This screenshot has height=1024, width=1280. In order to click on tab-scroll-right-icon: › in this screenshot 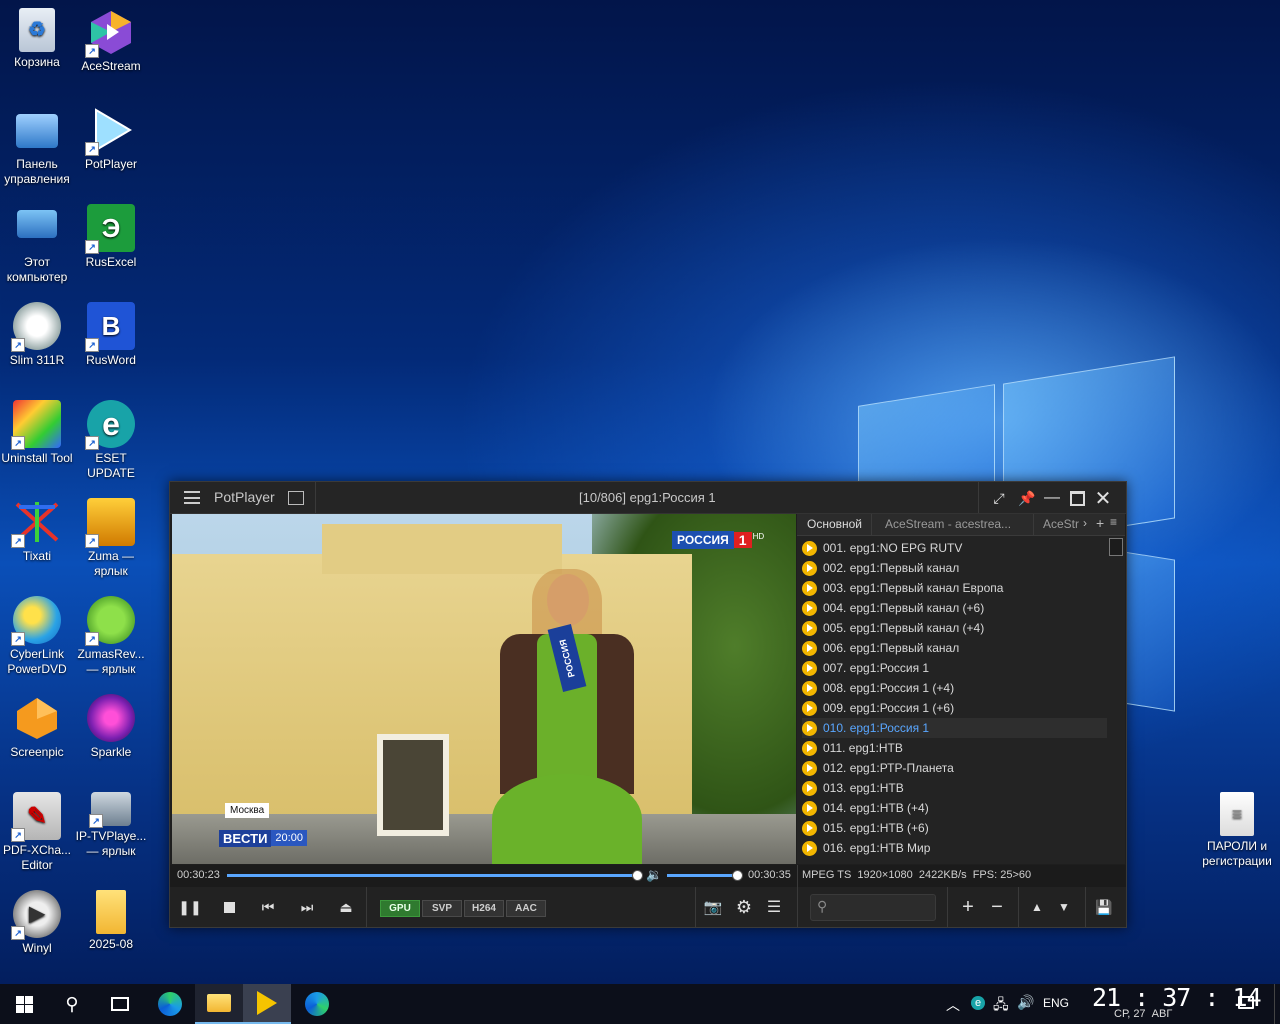, I will do `click(1085, 523)`.